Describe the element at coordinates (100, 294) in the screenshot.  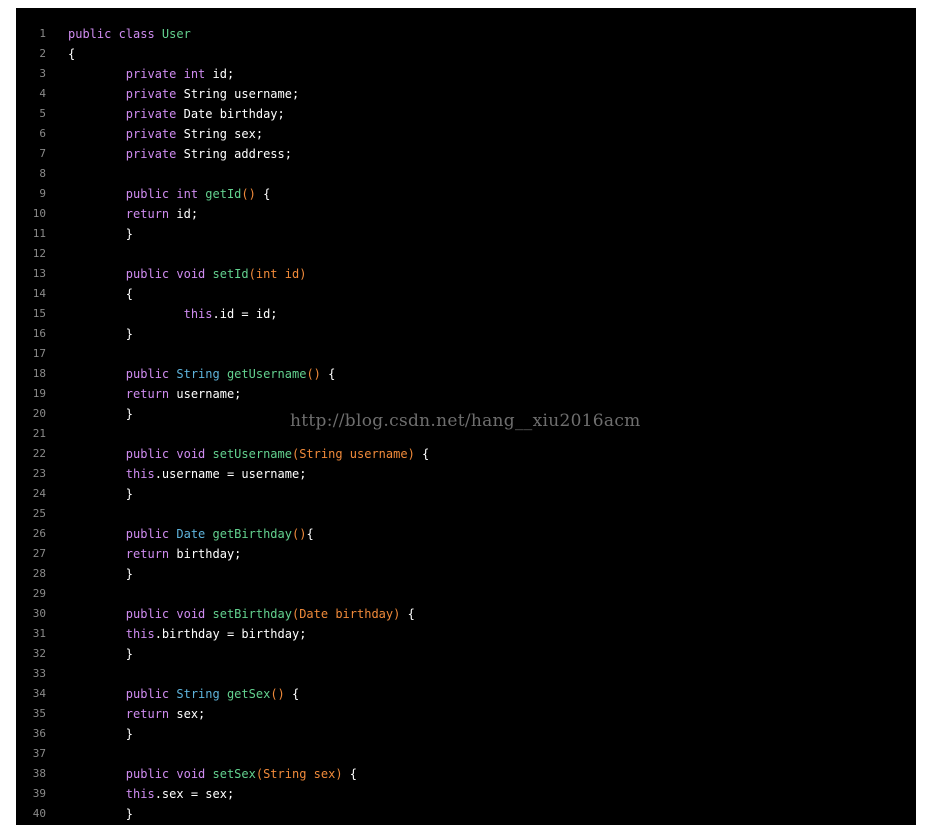
I see `line-code: {` at that location.